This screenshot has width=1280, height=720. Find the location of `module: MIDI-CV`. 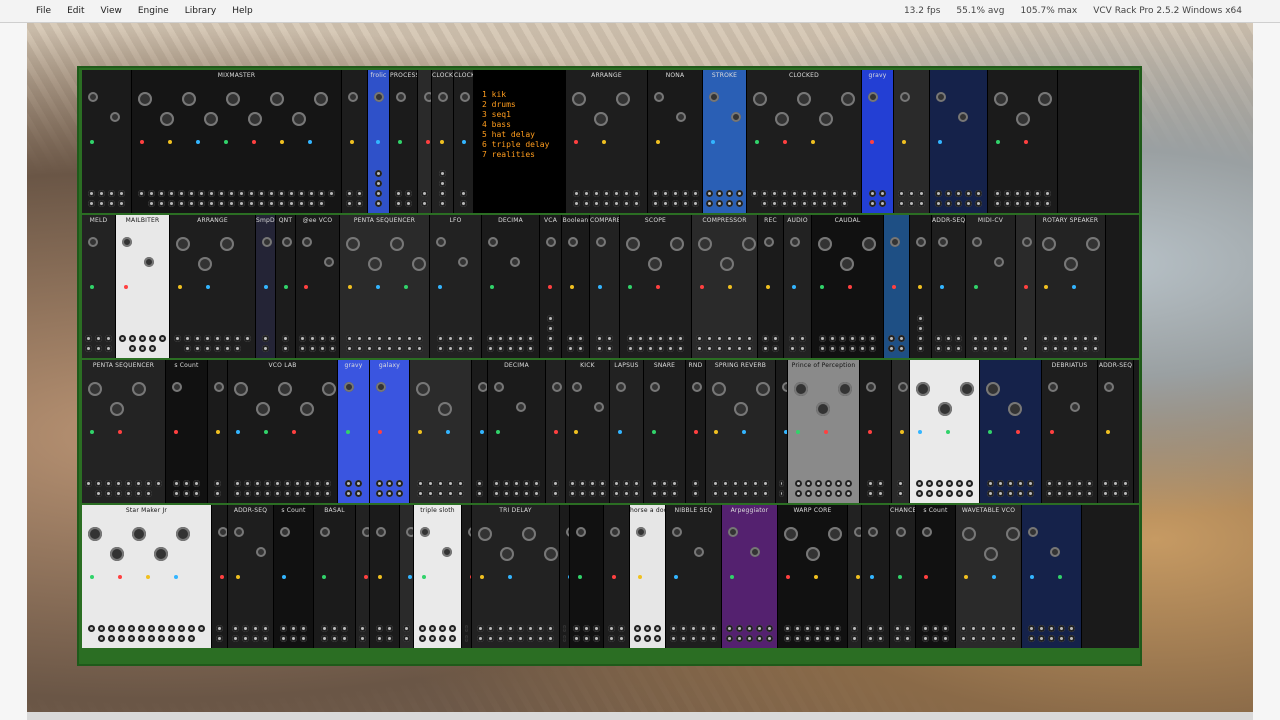

module: MIDI-CV is located at coordinates (991, 286).